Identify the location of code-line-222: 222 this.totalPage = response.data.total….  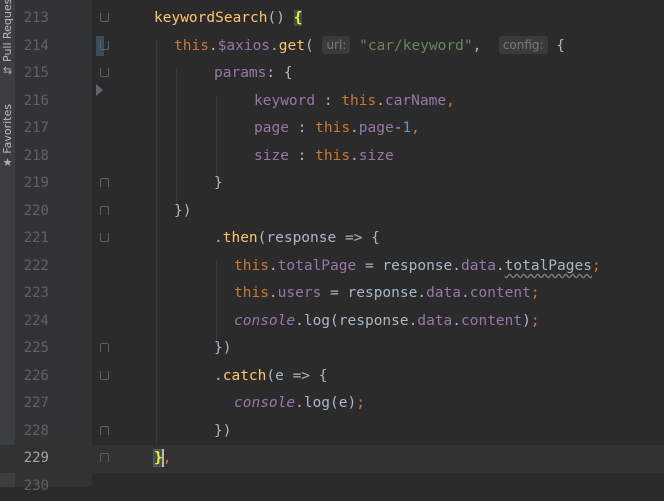
(332, 267).